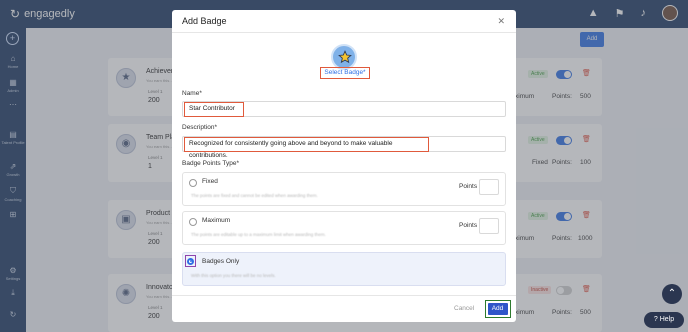 This screenshot has width=688, height=332. What do you see at coordinates (345, 73) in the screenshot?
I see `select-badge-link: Select Badge*` at bounding box center [345, 73].